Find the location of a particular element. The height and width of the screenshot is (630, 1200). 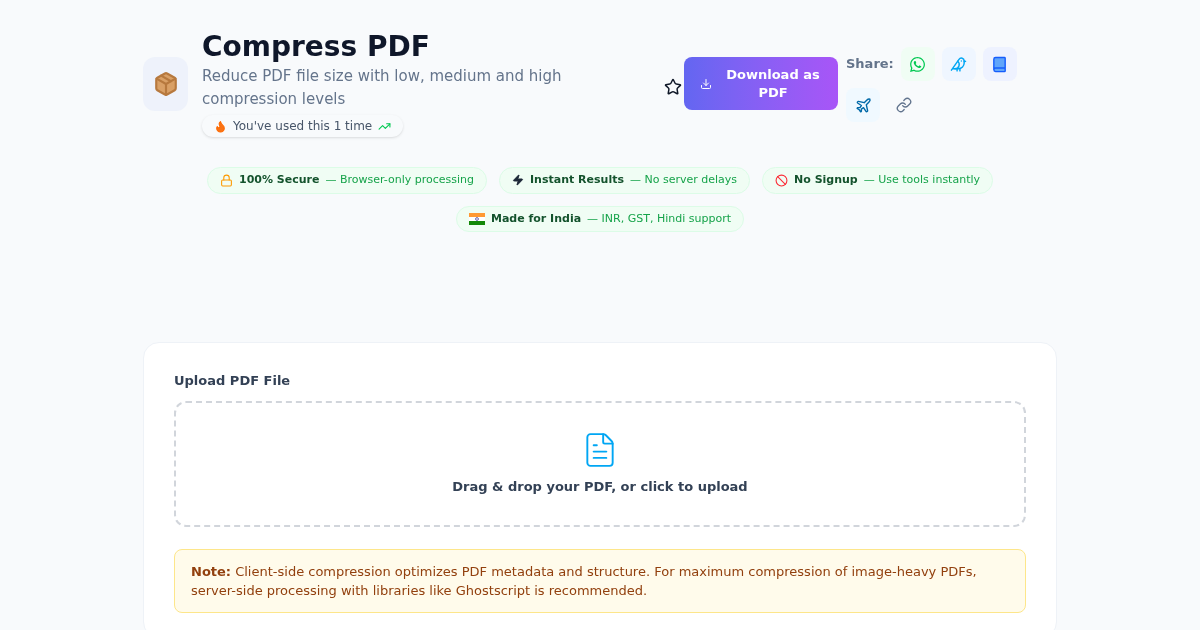

upload-label: Upload PDF File is located at coordinates (233, 381).